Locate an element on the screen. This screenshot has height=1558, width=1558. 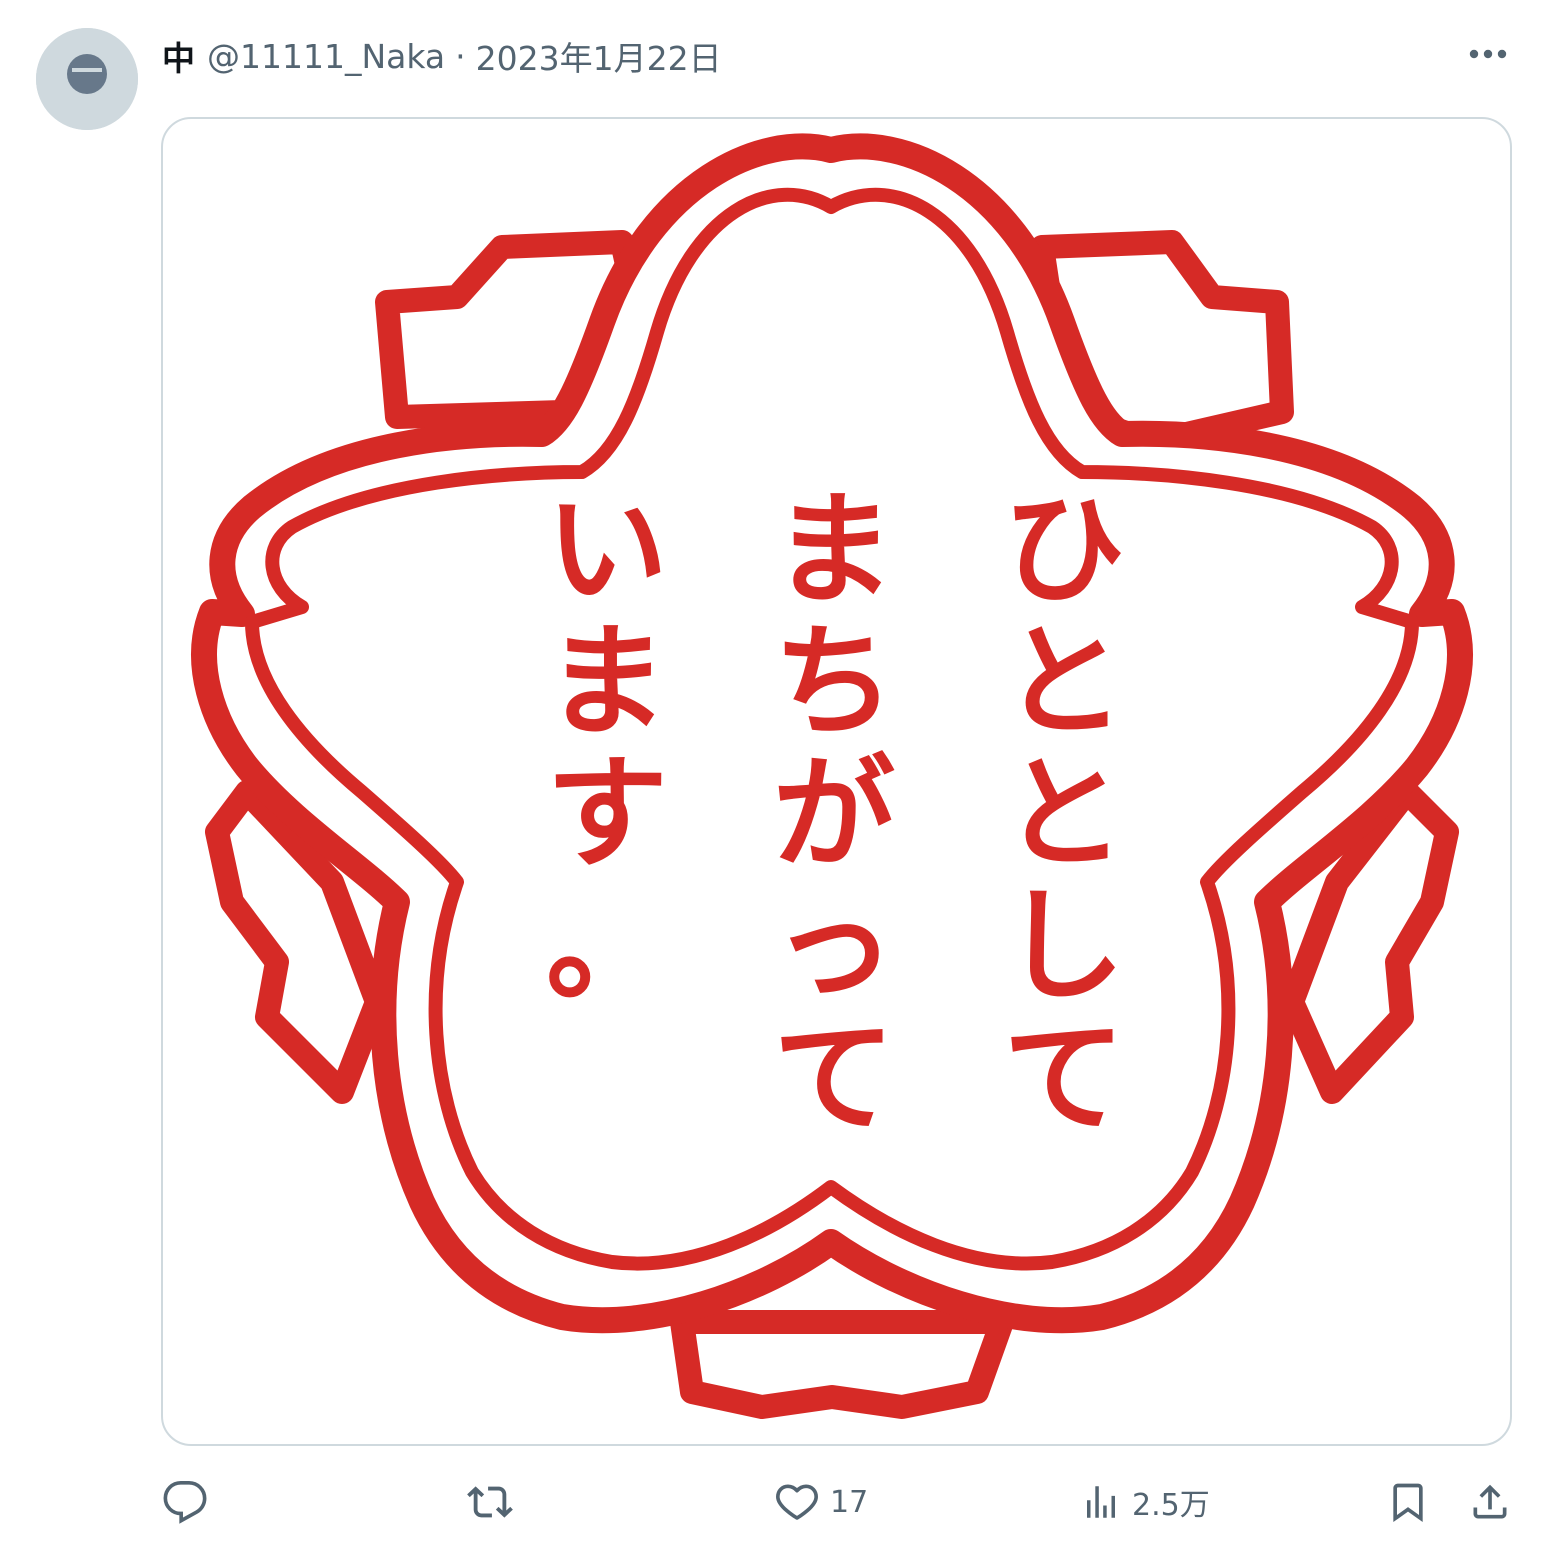
retweet-icon is located at coordinates (490, 1502).